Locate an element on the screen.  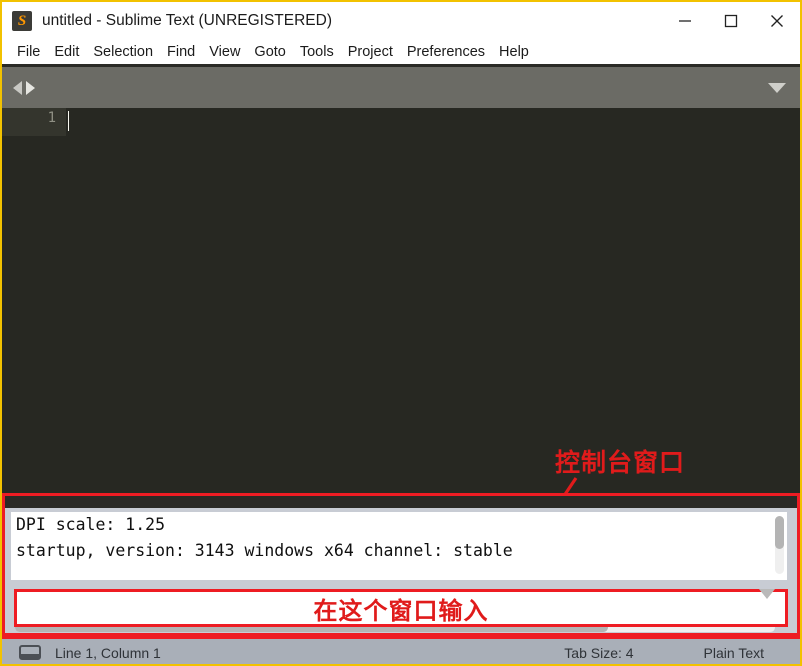
menu-item-preferences: Preferences is located at coordinates (446, 52).